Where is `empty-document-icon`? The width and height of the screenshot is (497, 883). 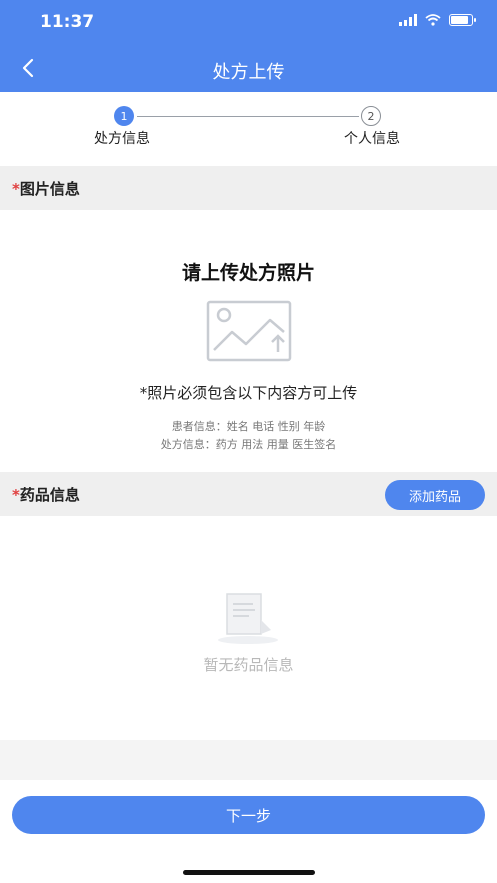 empty-document-icon is located at coordinates (248, 618).